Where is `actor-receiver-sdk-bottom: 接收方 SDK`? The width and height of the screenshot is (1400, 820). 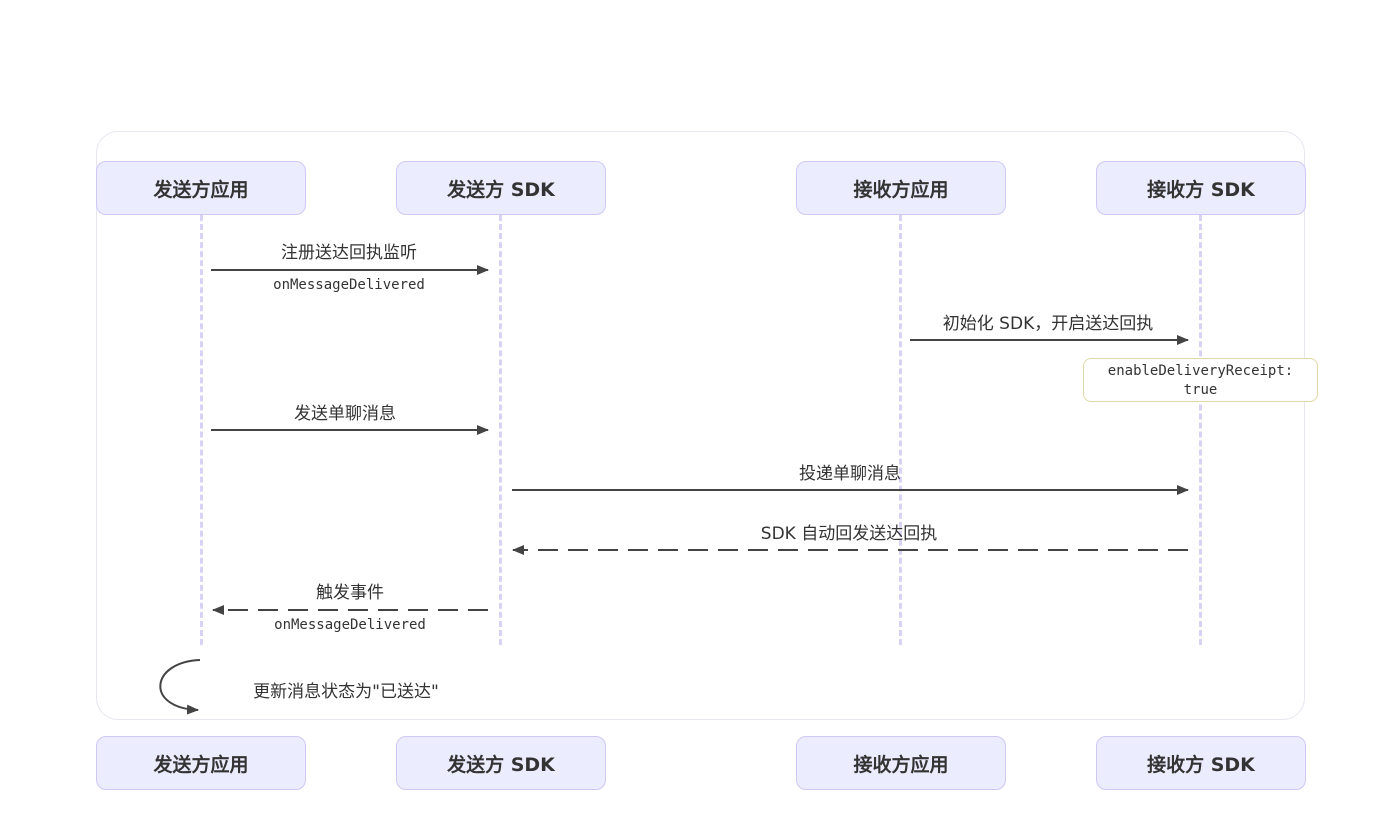 actor-receiver-sdk-bottom: 接收方 SDK is located at coordinates (1201, 763).